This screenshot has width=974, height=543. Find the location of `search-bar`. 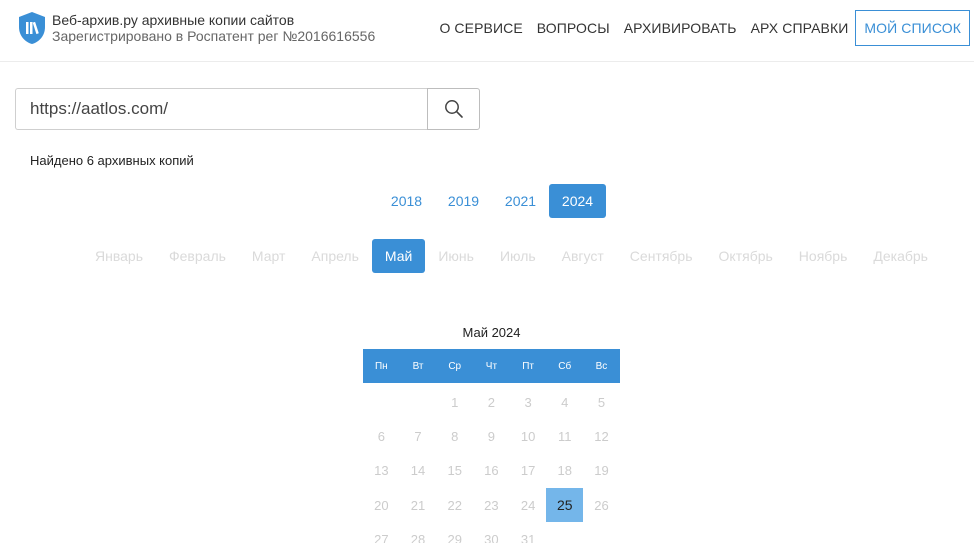

search-bar is located at coordinates (247, 109).